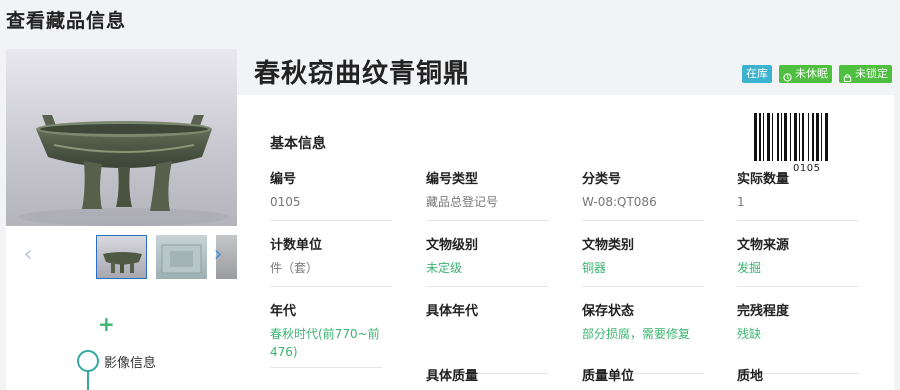  What do you see at coordinates (871, 73) in the screenshot?
I see `badge-label: 未锁定` at bounding box center [871, 73].